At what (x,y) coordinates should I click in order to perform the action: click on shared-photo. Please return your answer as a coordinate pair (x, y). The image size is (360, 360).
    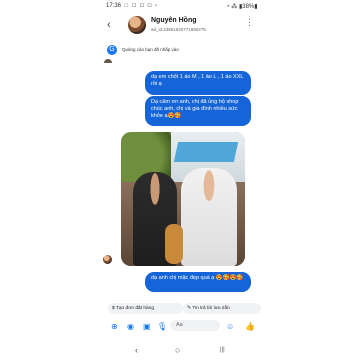
    Looking at the image, I should click on (183, 199).